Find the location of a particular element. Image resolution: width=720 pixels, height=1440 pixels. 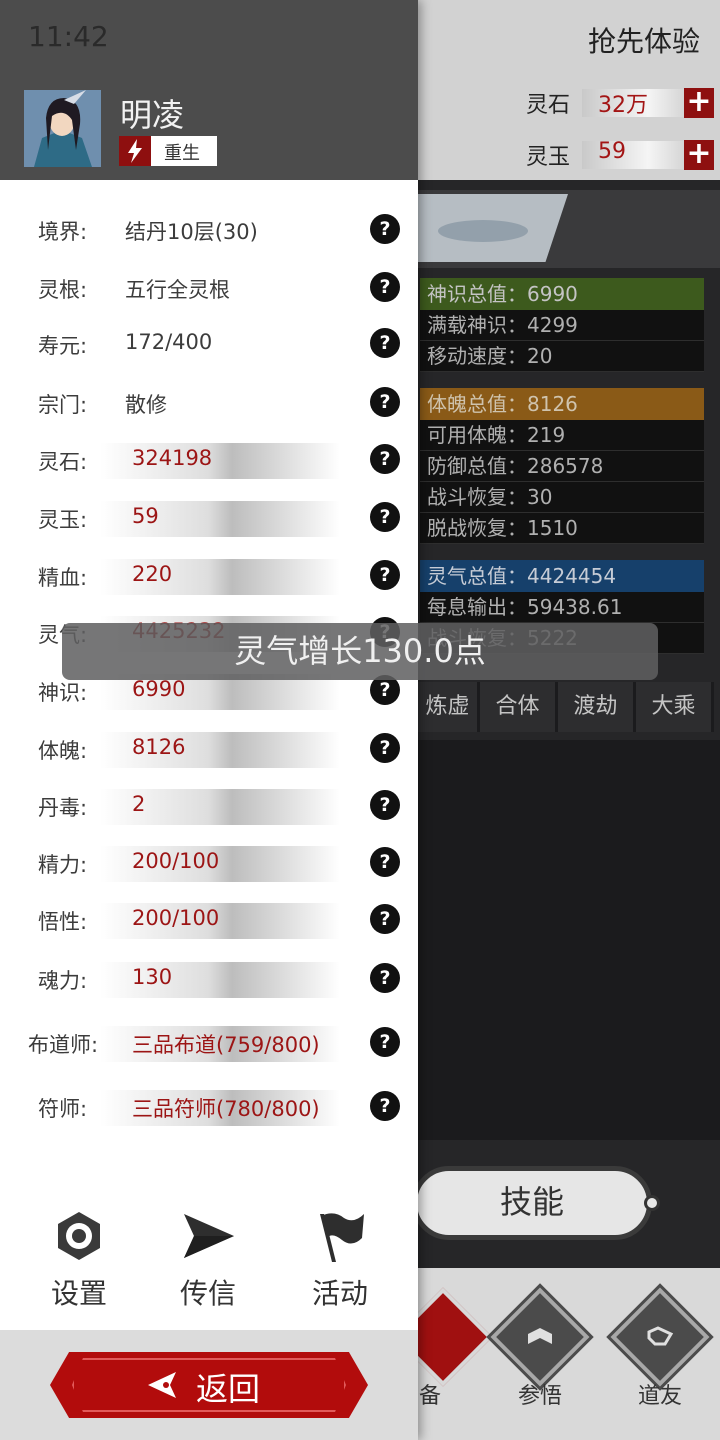

player-name: 明凌 is located at coordinates (152, 115).